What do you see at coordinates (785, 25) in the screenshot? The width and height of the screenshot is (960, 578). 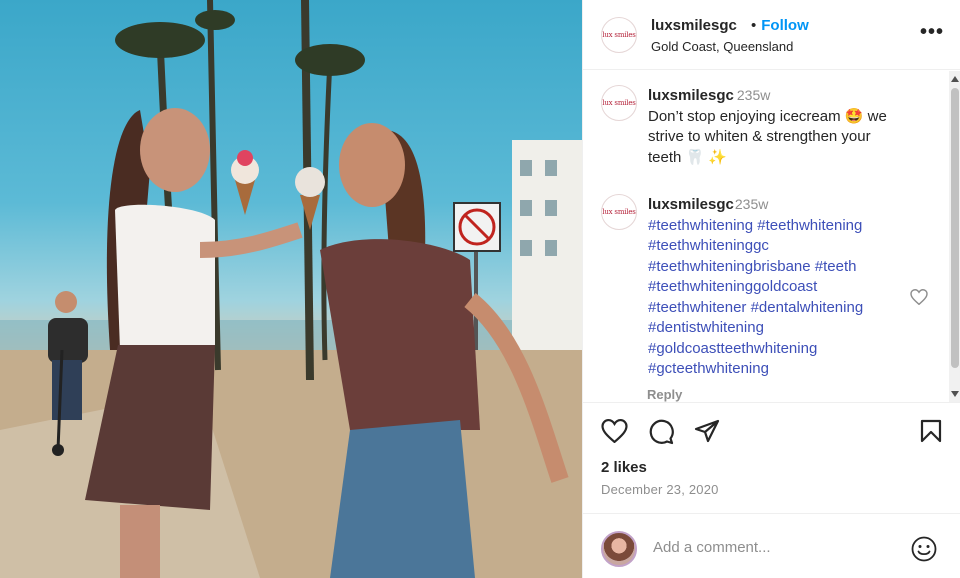 I see `follow-label: Follow` at bounding box center [785, 25].